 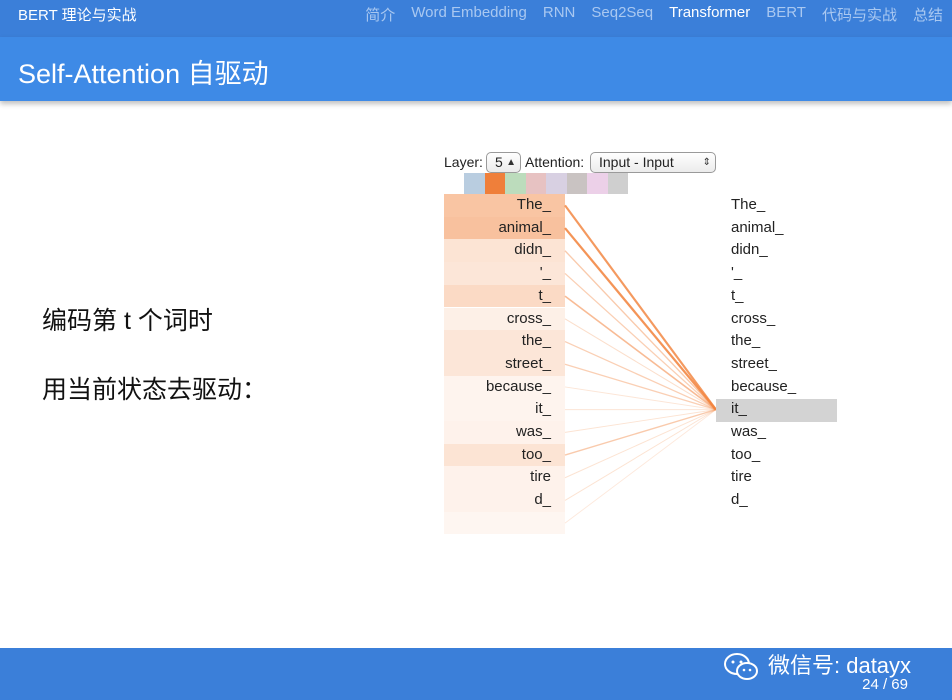 What do you see at coordinates (504, 523) in the screenshot?
I see `left-token` at bounding box center [504, 523].